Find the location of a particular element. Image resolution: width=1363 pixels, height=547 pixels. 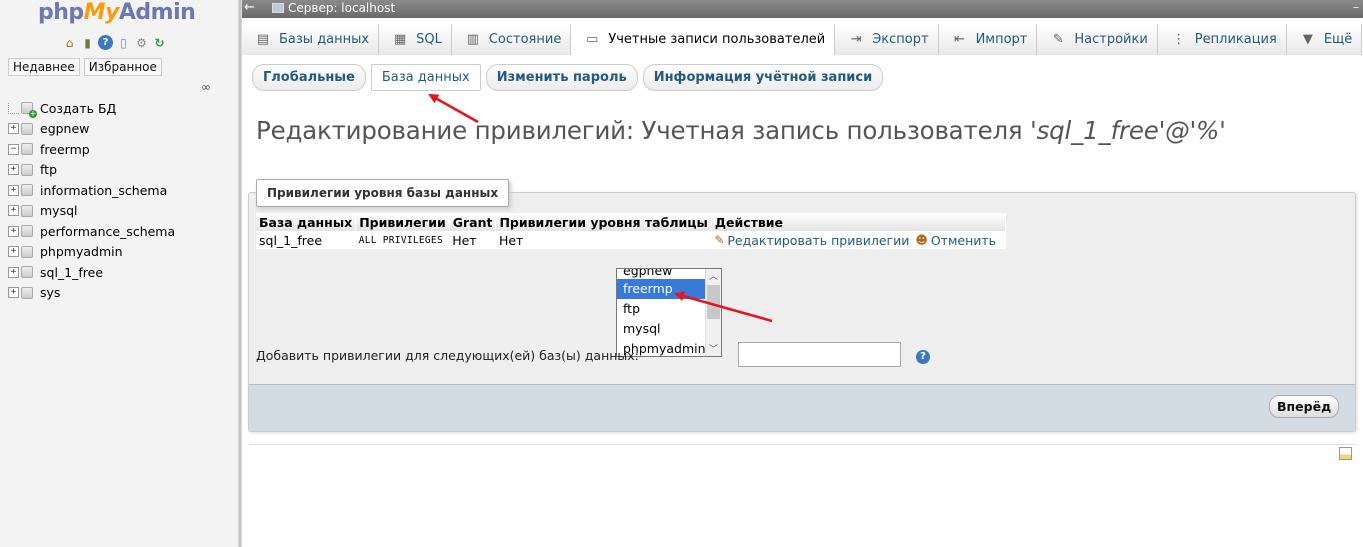

subtab-login-information: Информация учётной записи is located at coordinates (763, 77).